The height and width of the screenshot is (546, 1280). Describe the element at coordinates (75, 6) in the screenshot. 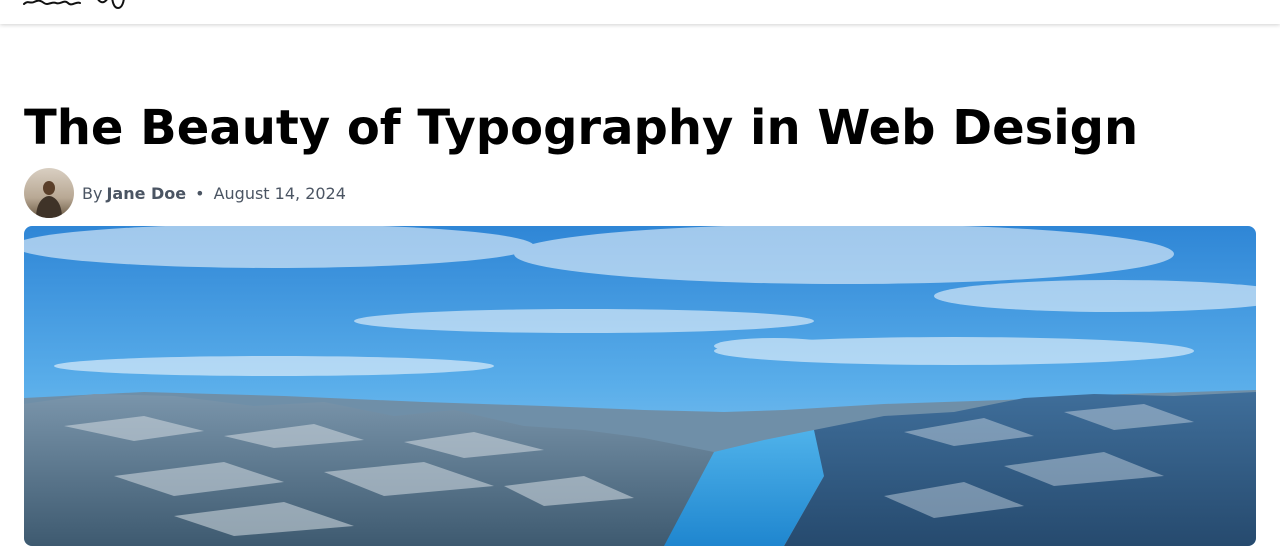

I see `site-logo-icon` at that location.